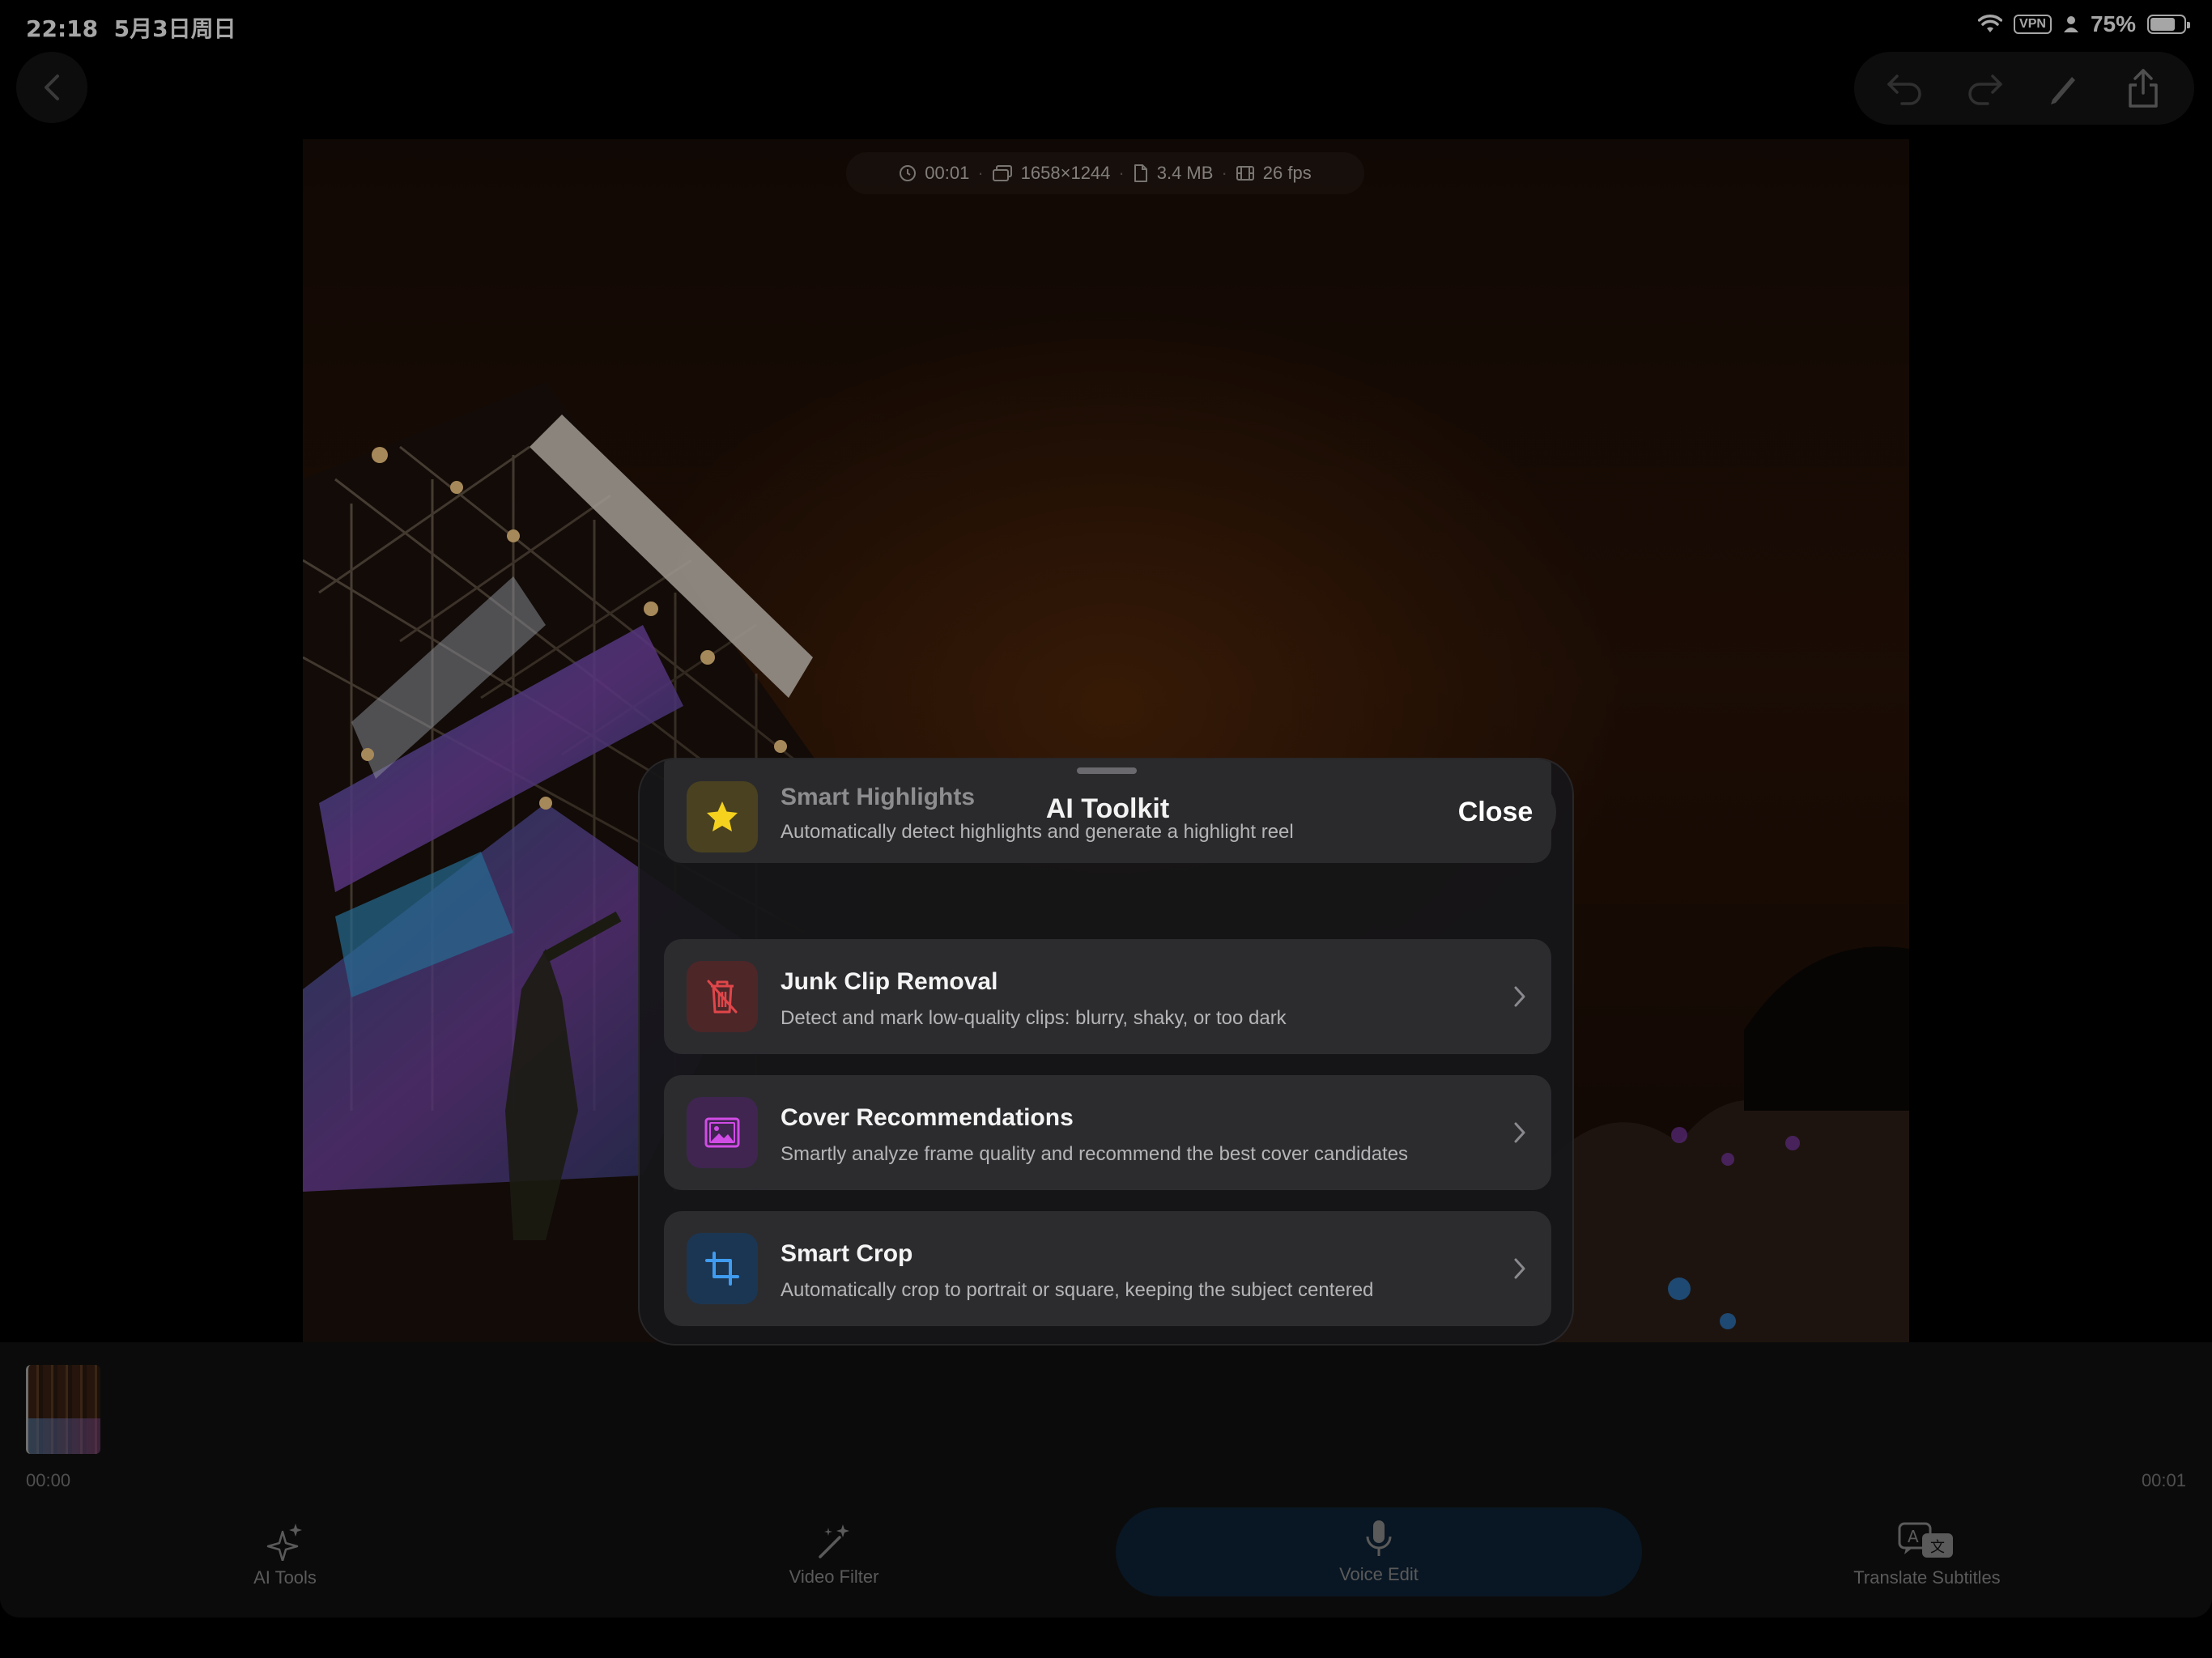 Image resolution: width=2212 pixels, height=1658 pixels. I want to click on status-time: 22:18 5月3日周日, so click(131, 27).